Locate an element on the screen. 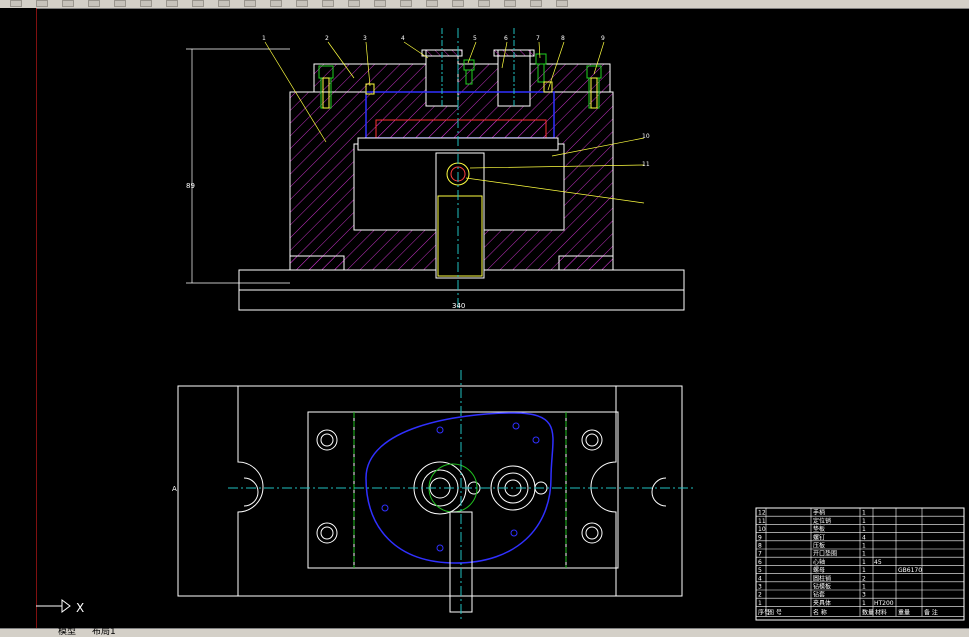 The width and height of the screenshot is (969, 637). title-block-name: 压板 is located at coordinates (819, 546).